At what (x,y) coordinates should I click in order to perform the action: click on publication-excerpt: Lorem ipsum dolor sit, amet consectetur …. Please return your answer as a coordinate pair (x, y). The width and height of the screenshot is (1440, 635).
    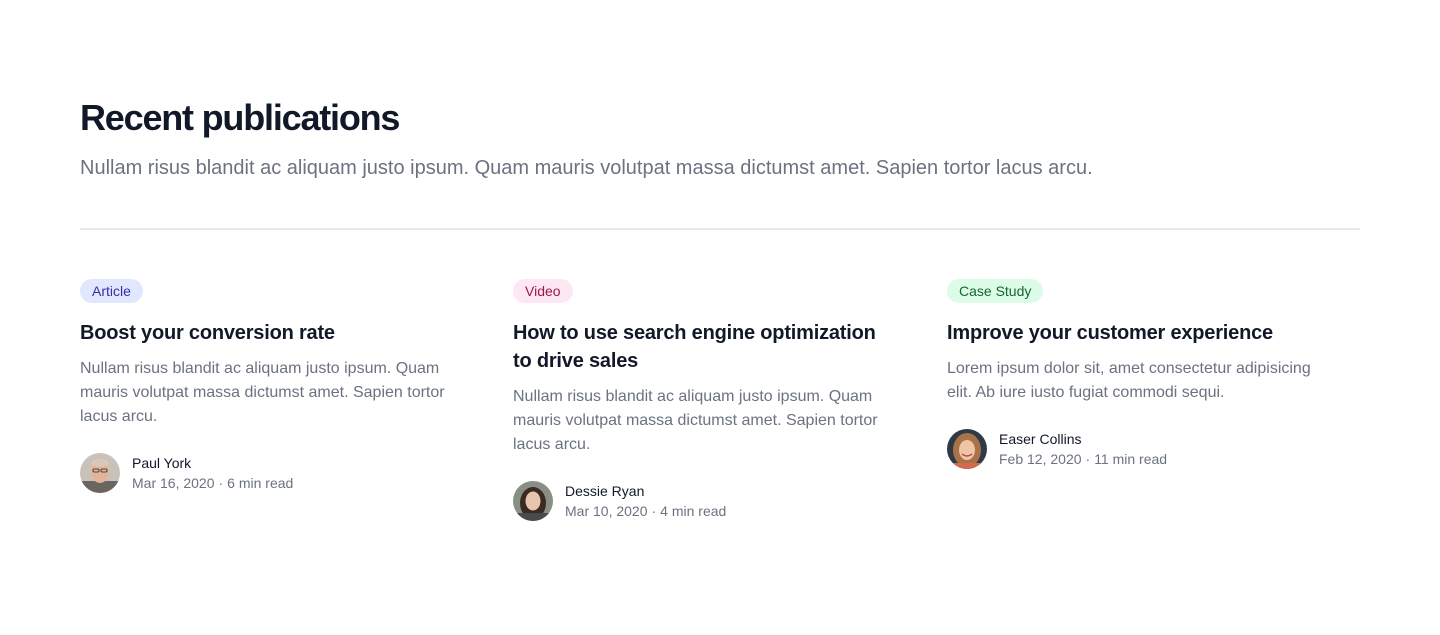
    Looking at the image, I should click on (1129, 380).